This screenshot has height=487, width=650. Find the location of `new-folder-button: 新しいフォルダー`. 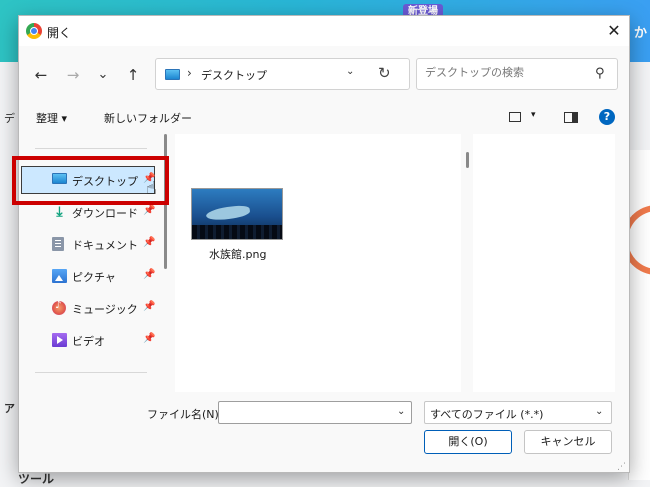

new-folder-button: 新しいフォルダー is located at coordinates (148, 118).